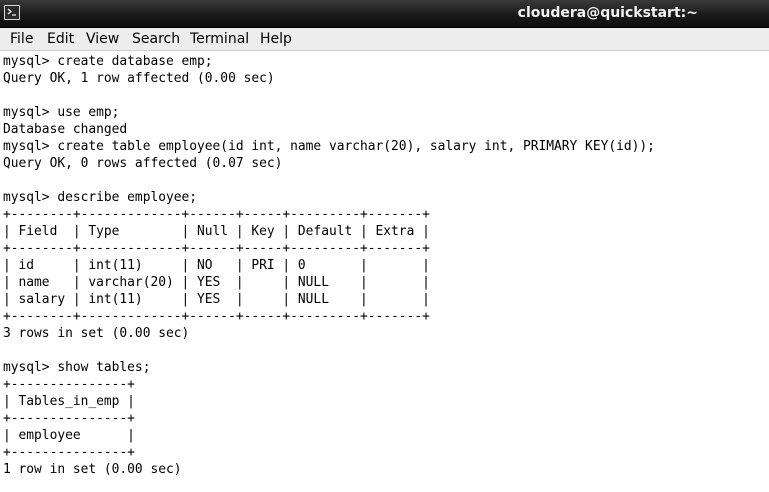 The image size is (769, 492). Describe the element at coordinates (102, 39) in the screenshot. I see `menu-view: View` at that location.